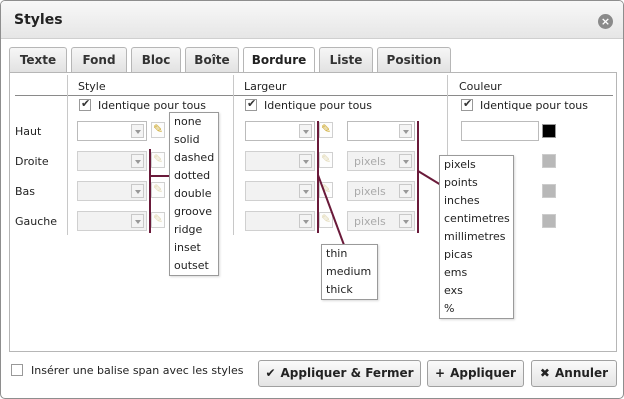 Image resolution: width=624 pixels, height=399 pixels. Describe the element at coordinates (152, 105) in the screenshot. I see `style-same-label: Identique pour tous` at that location.